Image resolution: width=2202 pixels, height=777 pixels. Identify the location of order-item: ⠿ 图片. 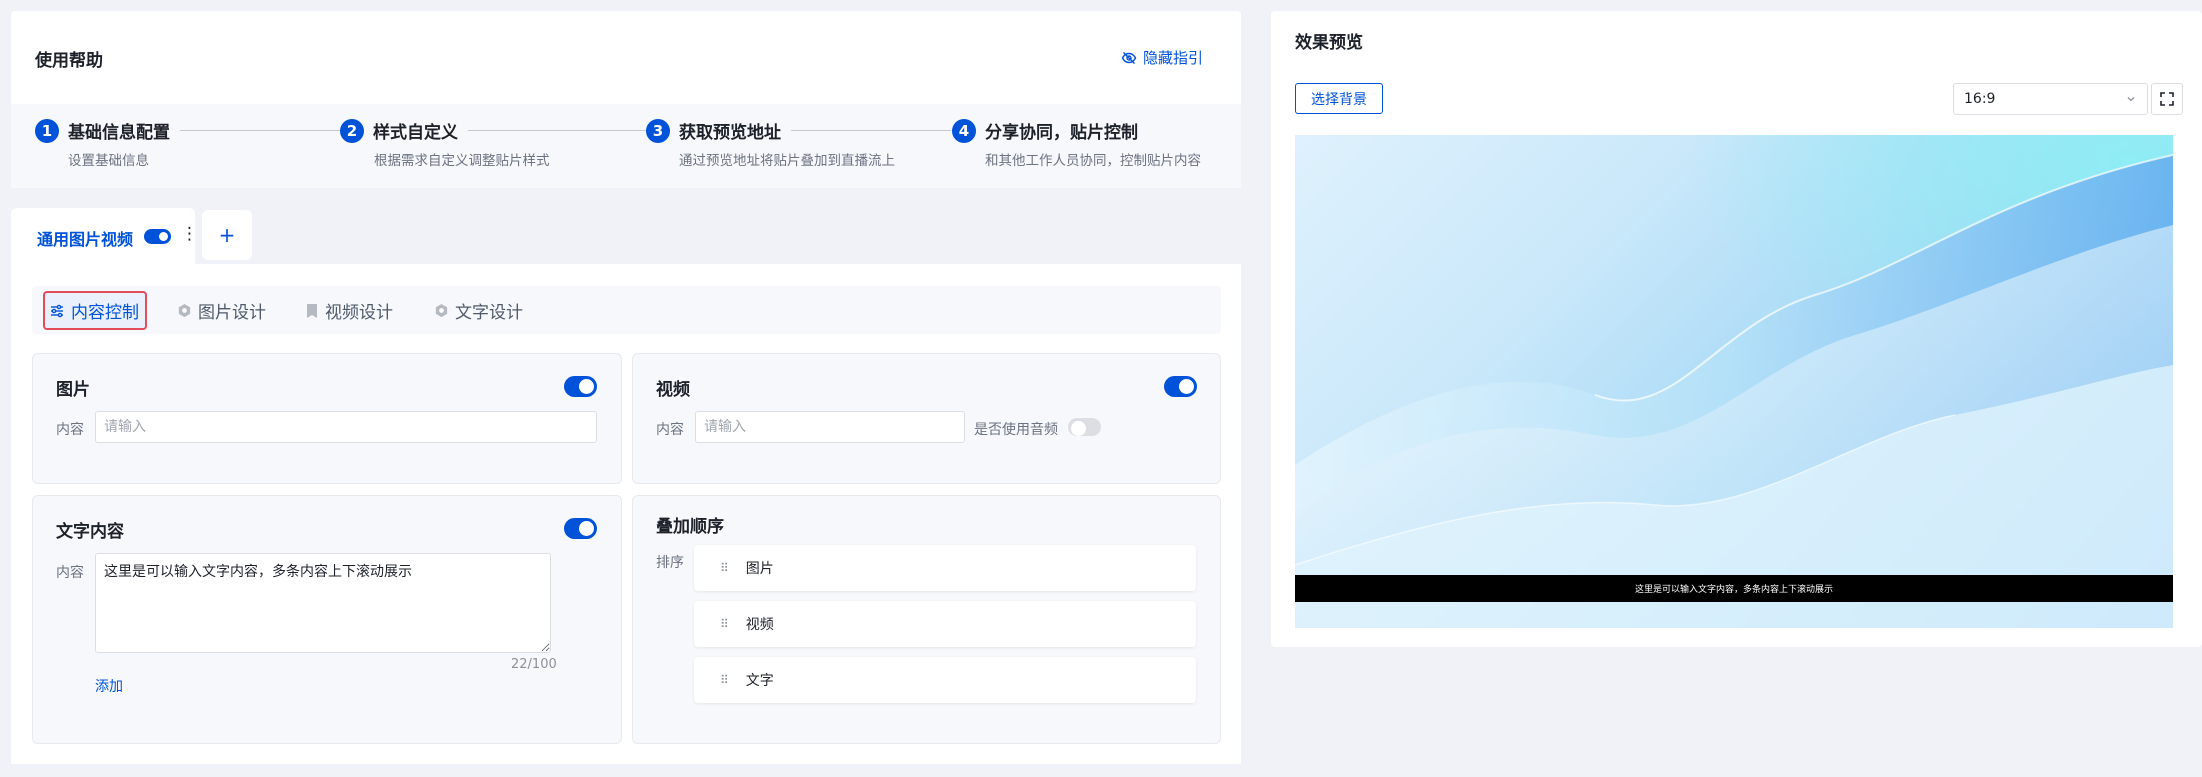
(945, 568).